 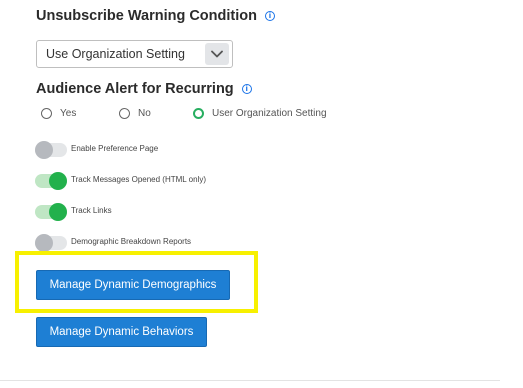 What do you see at coordinates (124, 113) in the screenshot?
I see `radio-button-no` at bounding box center [124, 113].